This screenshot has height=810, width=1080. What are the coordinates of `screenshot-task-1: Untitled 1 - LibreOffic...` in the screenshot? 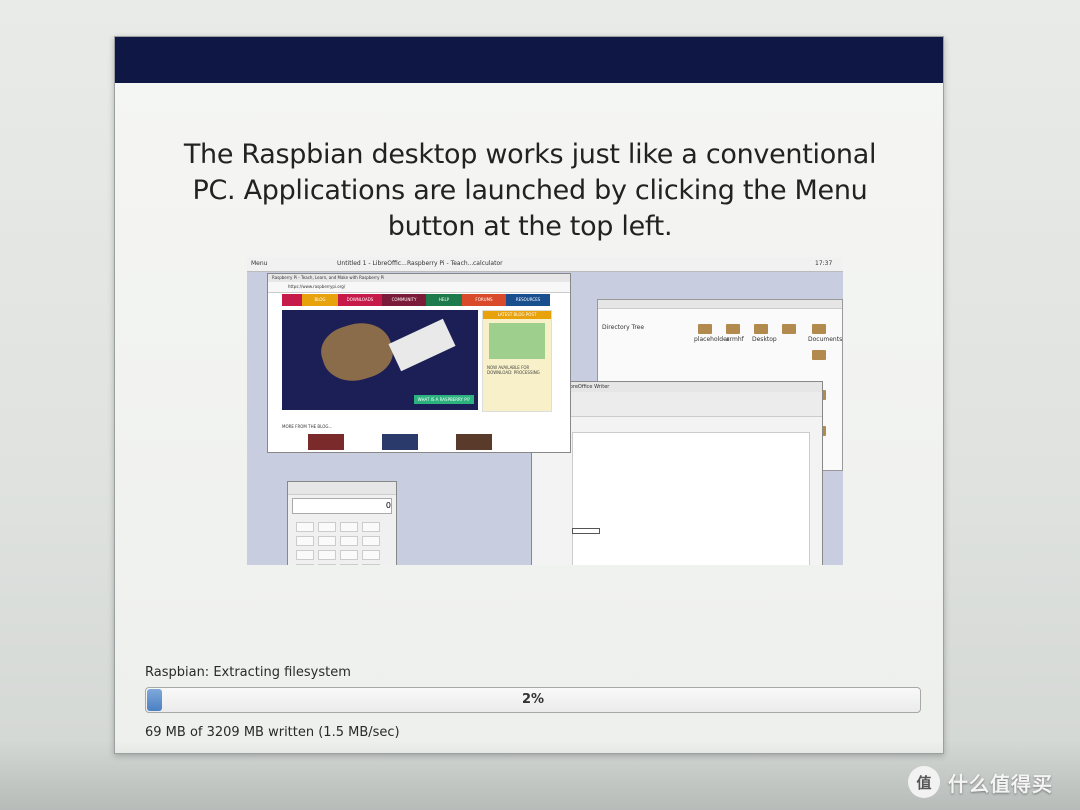 It's located at (372, 263).